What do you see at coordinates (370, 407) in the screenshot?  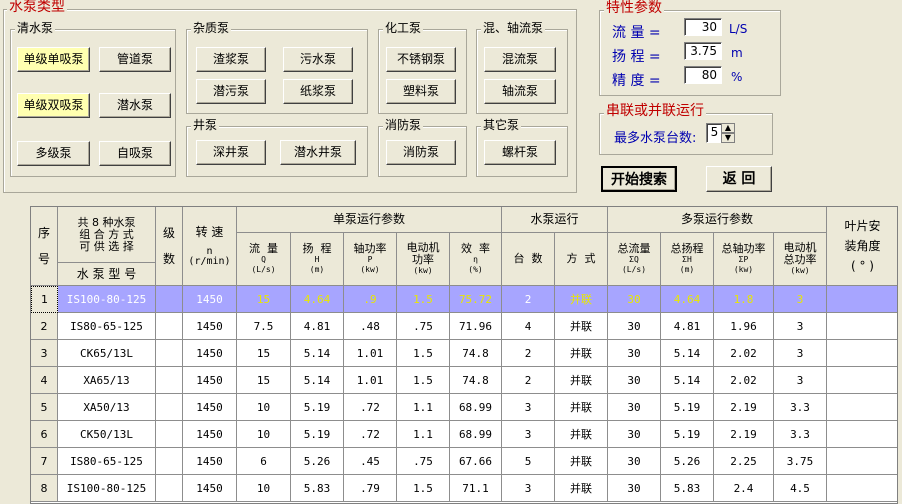 I see `table-cell: .72` at bounding box center [370, 407].